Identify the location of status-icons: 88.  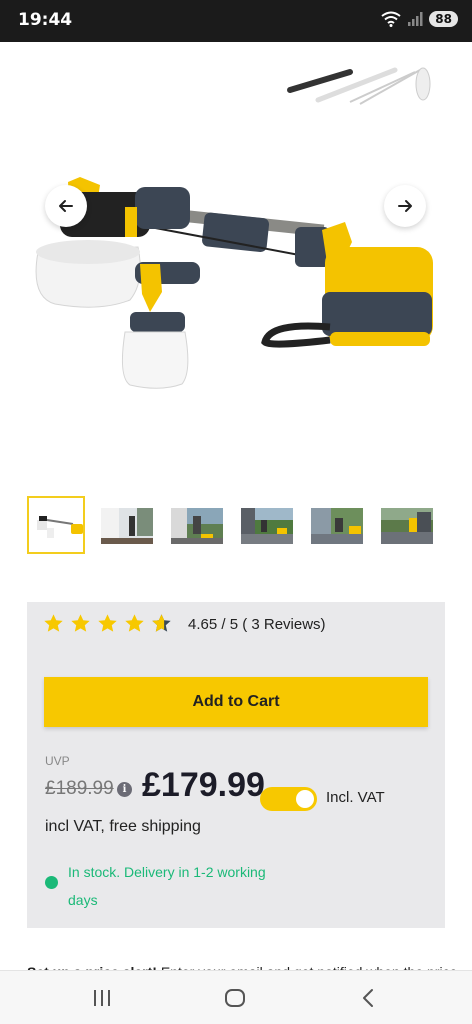
(419, 19).